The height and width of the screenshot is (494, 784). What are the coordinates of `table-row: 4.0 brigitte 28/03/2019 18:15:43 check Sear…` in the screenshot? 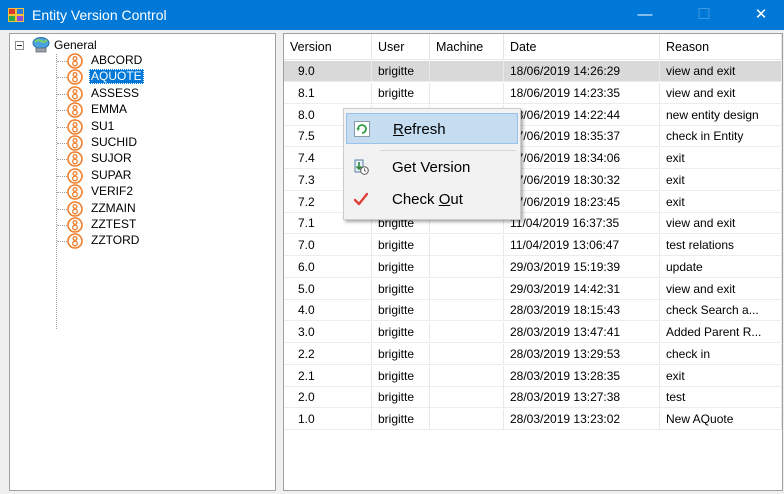 It's located at (533, 311).